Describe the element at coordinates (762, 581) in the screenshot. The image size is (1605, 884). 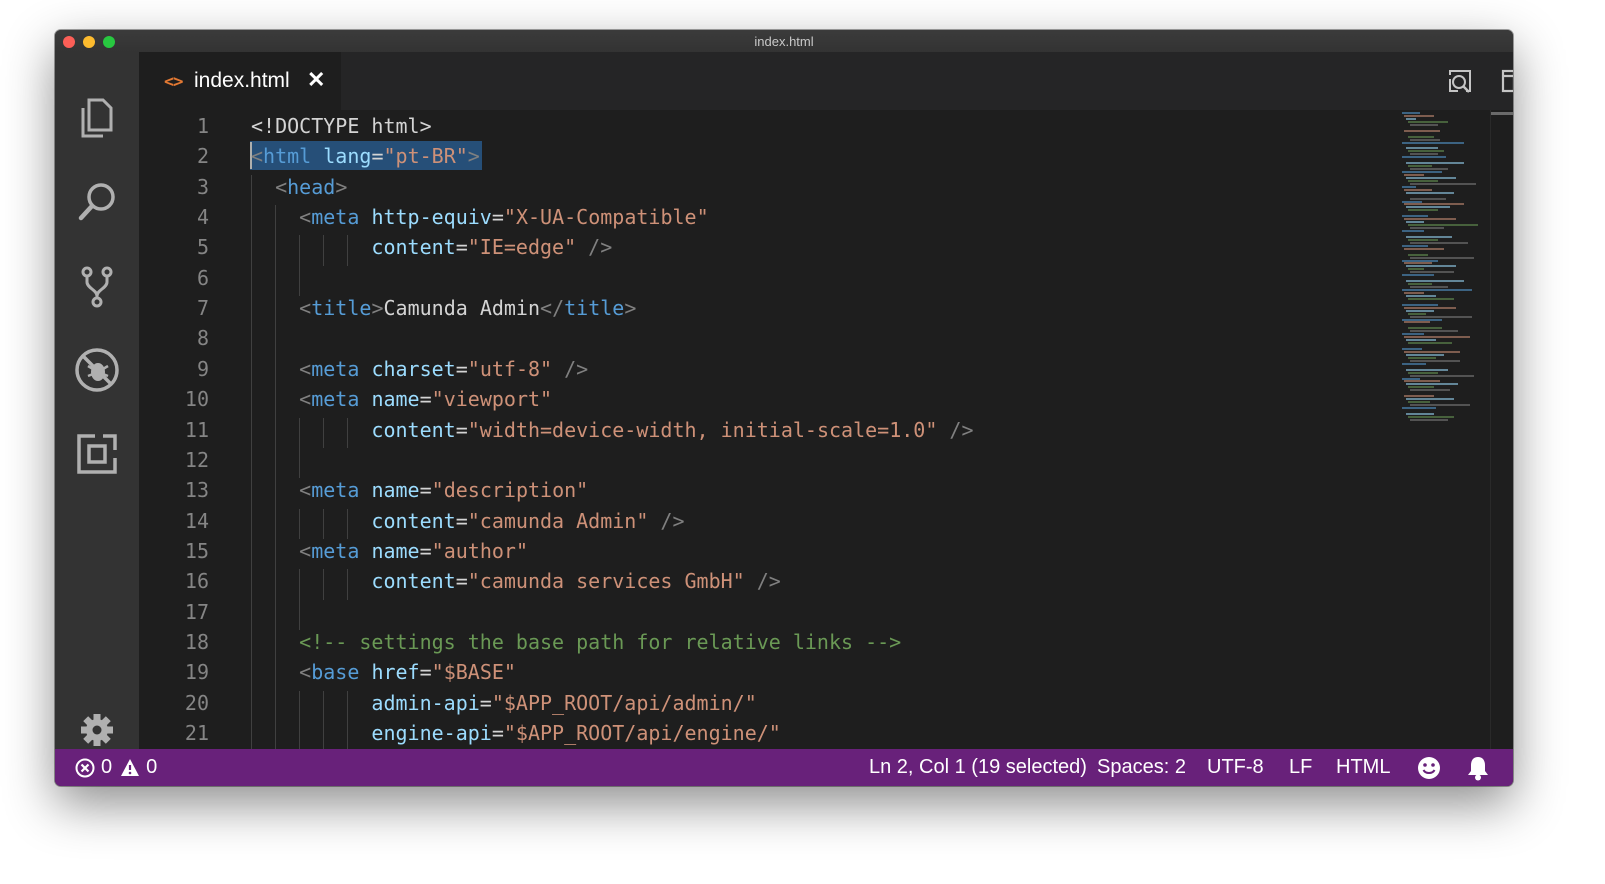
I see `code-token: />` at that location.